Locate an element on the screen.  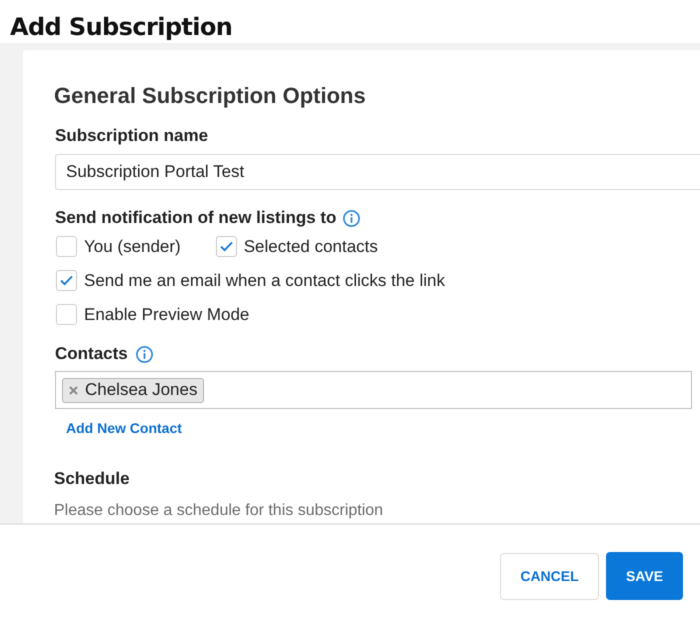
checkbox-label: You (sender) is located at coordinates (132, 246).